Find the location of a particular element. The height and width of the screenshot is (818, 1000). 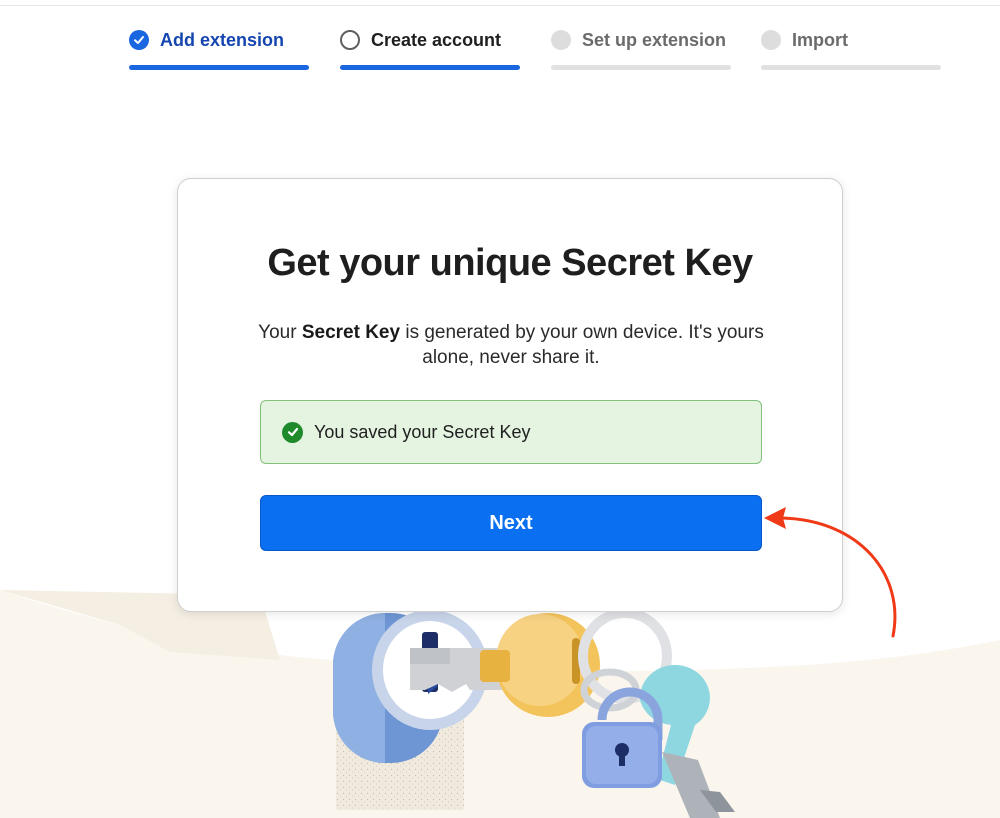

step-set-up-extension: Set up extension is located at coordinates (641, 50).